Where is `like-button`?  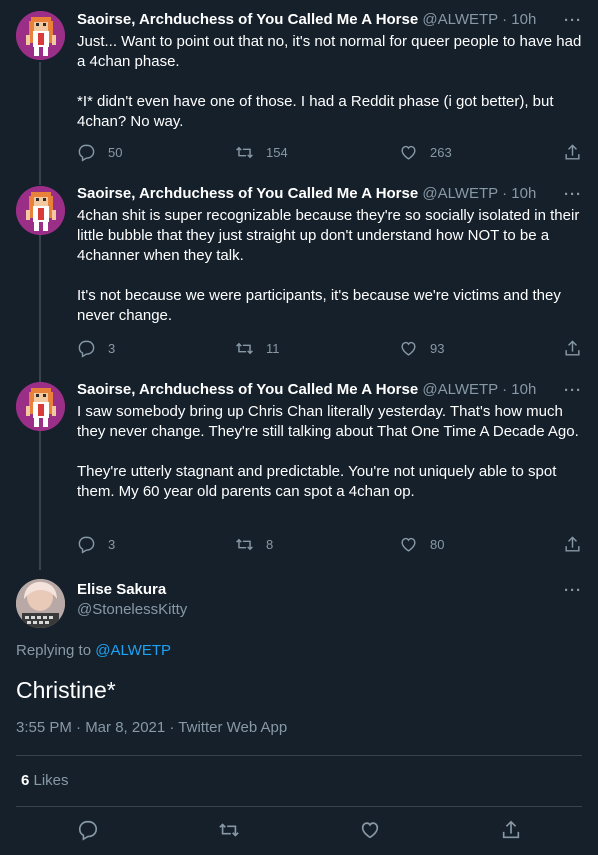
like-button is located at coordinates (371, 831).